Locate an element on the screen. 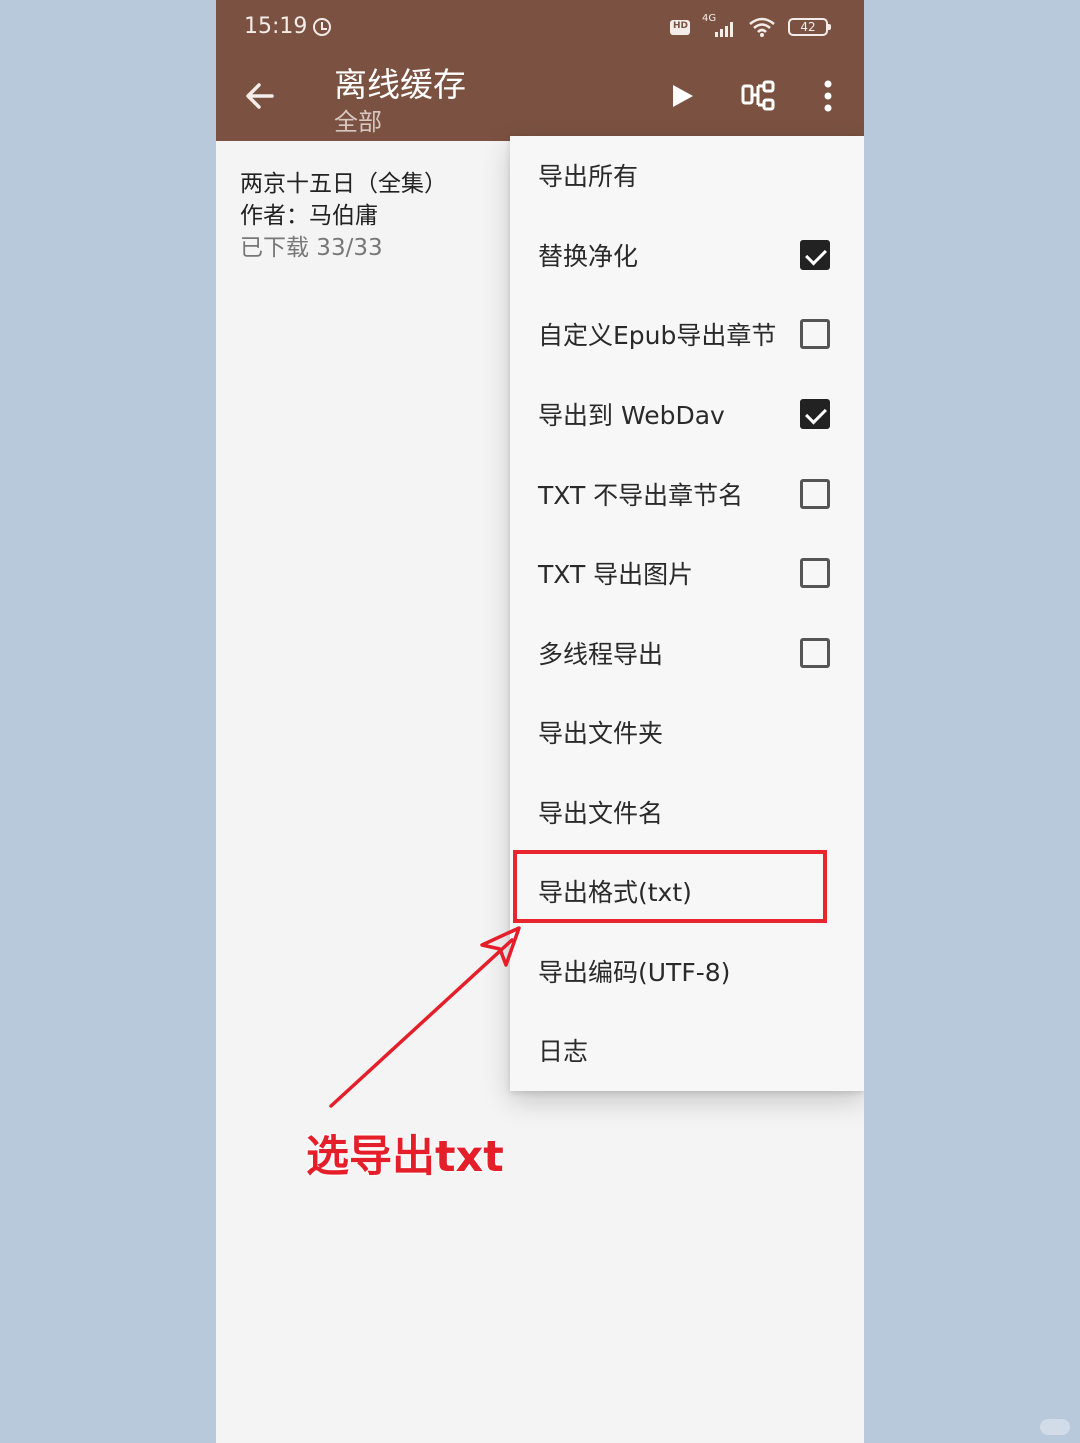  book-title: 两京十五日（全集） is located at coordinates (343, 184).